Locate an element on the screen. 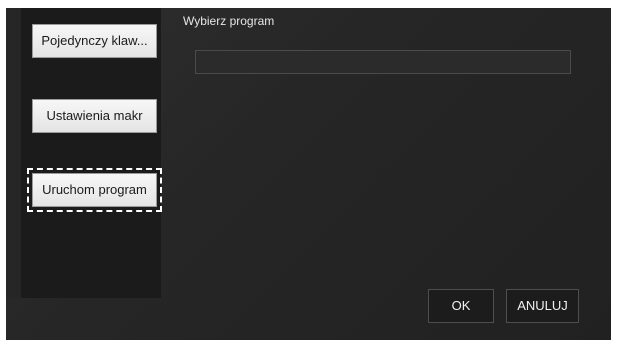  program-path-input is located at coordinates (383, 62).